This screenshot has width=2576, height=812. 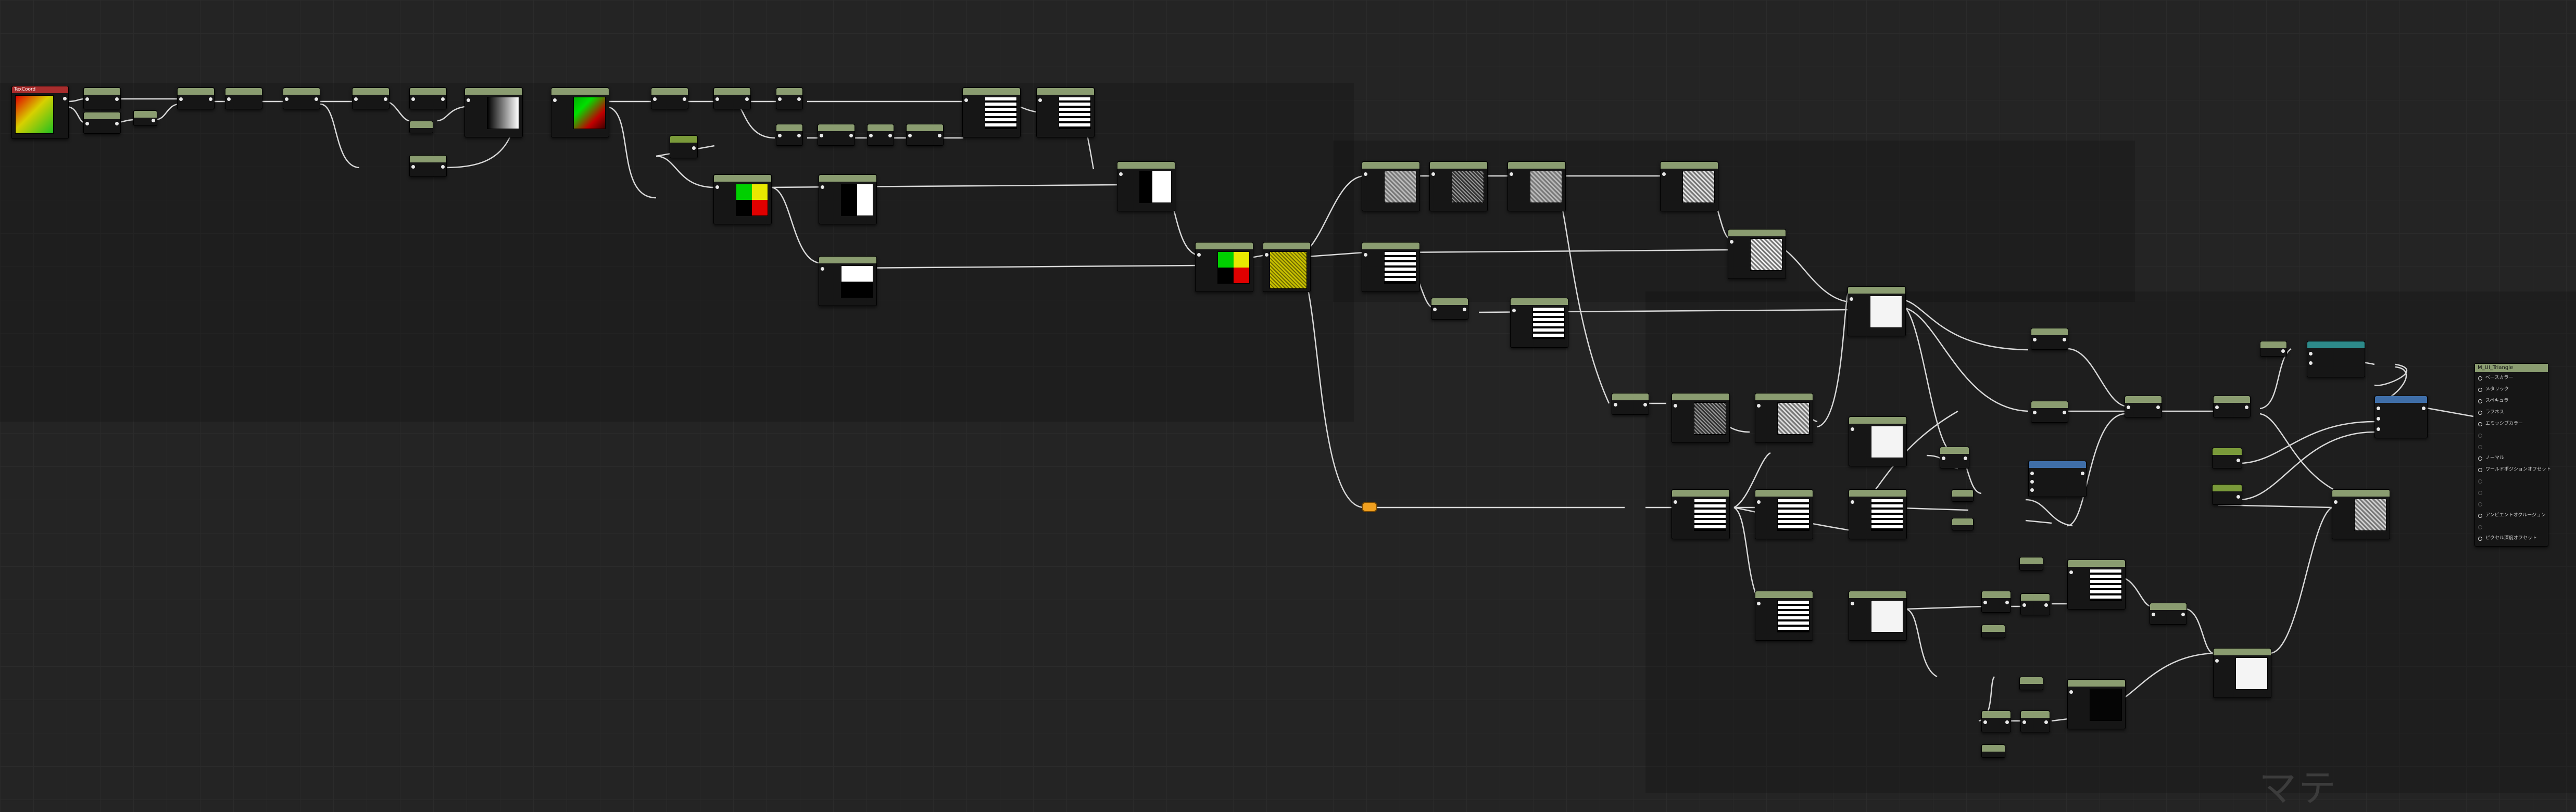 What do you see at coordinates (1287, 267) in the screenshot?
I see `frac-node` at bounding box center [1287, 267].